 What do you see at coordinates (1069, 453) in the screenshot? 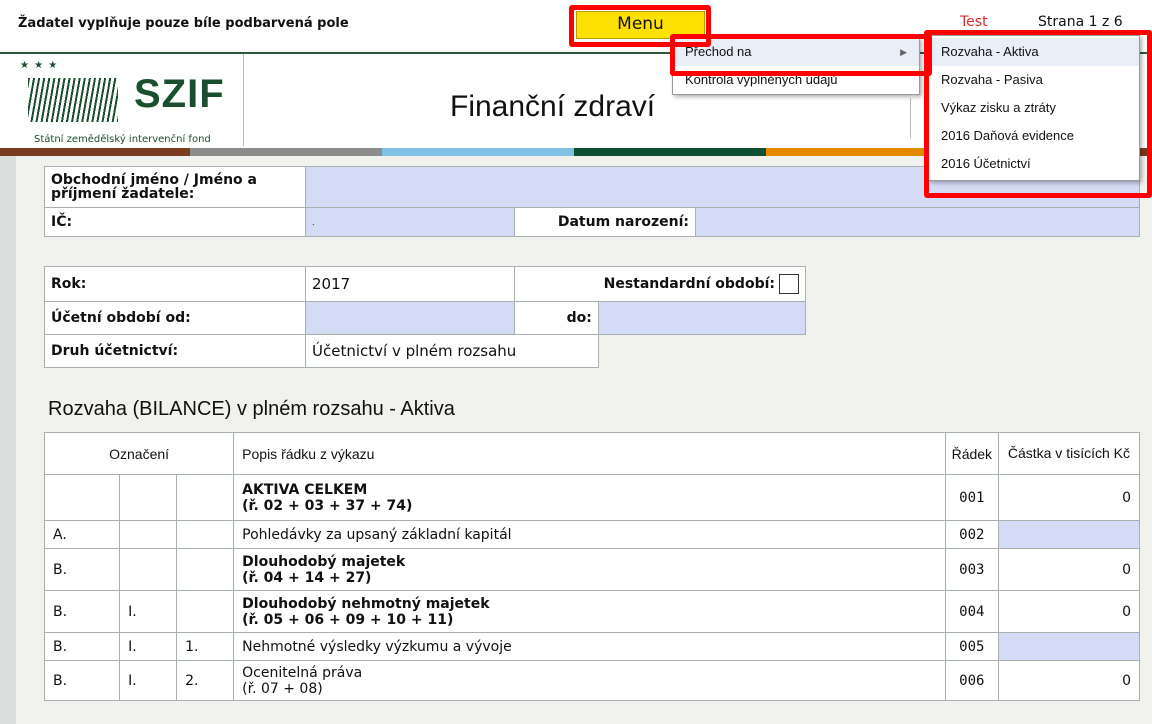
I see `header-amount: Částka v tisících Kč` at bounding box center [1069, 453].